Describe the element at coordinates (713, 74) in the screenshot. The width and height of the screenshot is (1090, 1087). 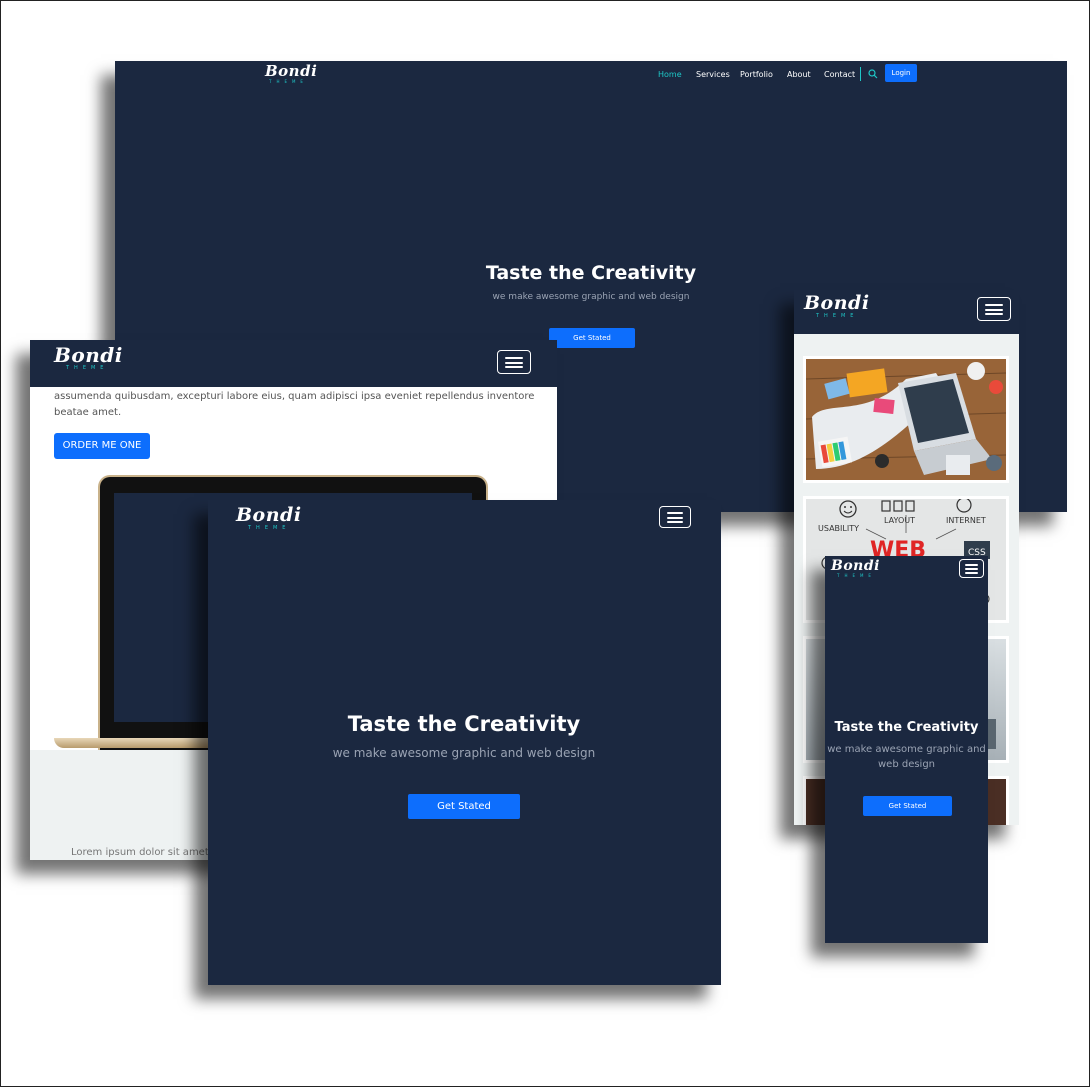
I see `nav-item-services: Services` at that location.